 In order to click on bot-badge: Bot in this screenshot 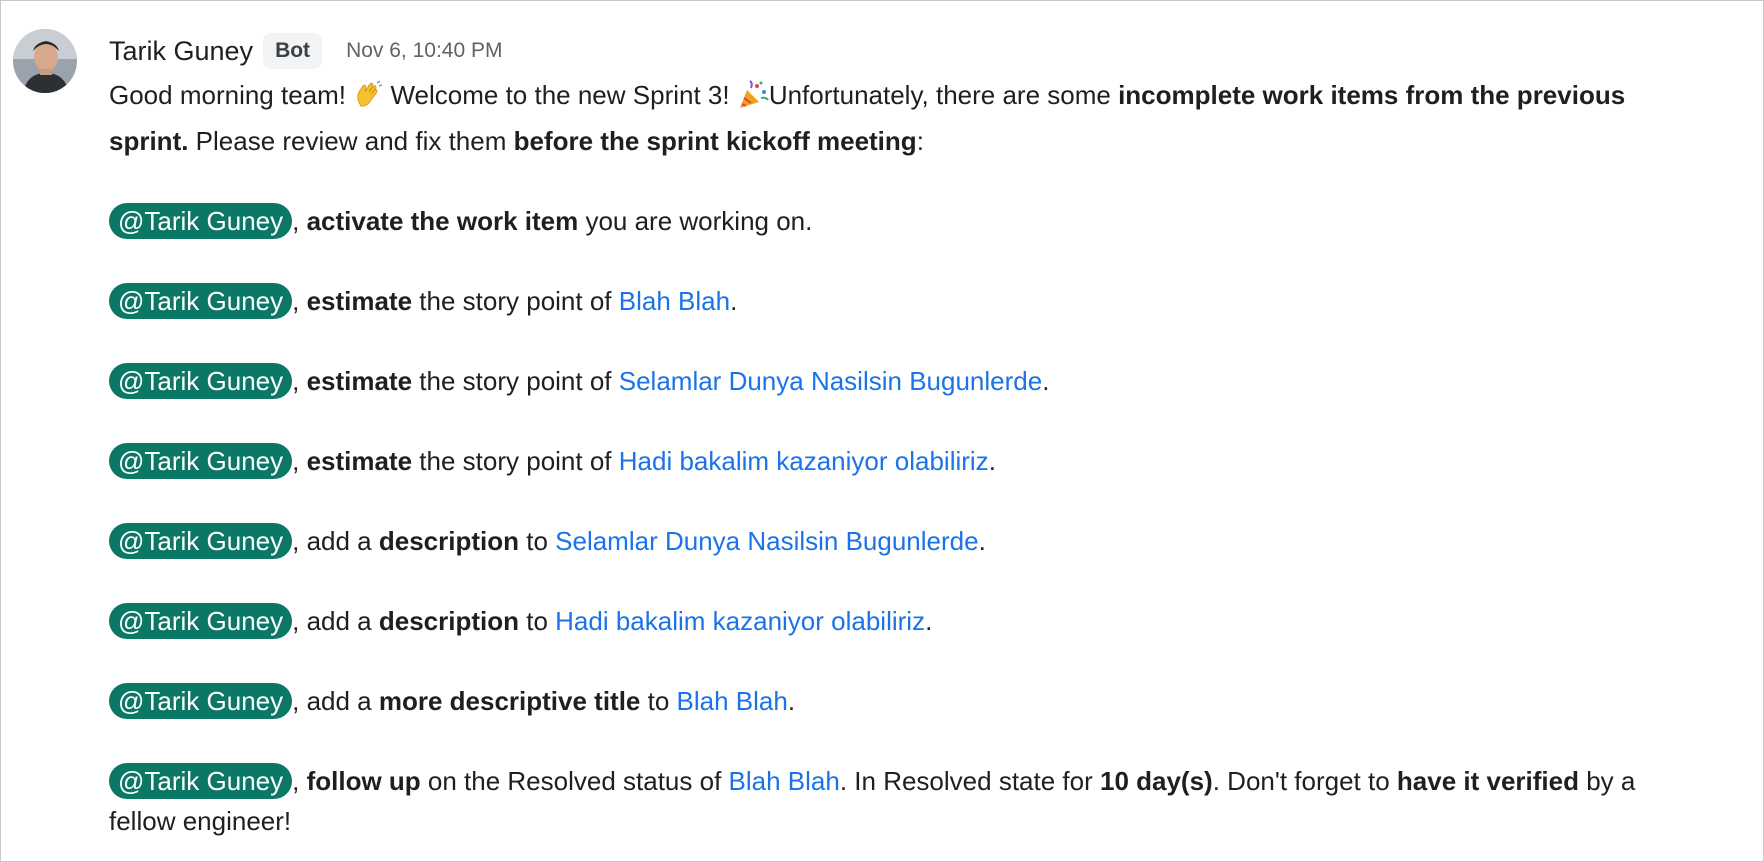, I will do `click(293, 51)`.